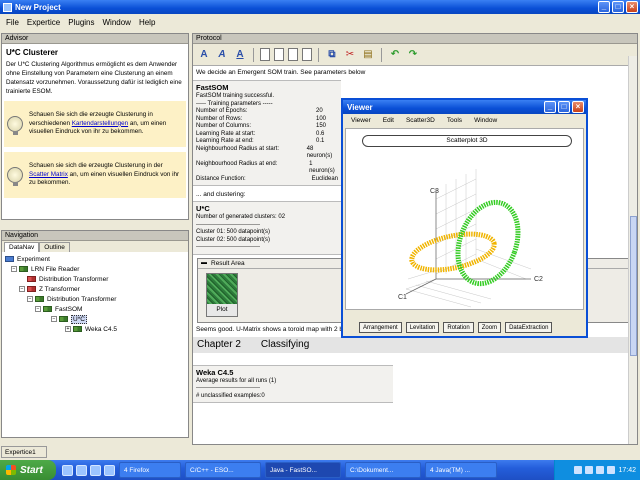 Image resolution: width=640 pixels, height=480 pixels. I want to click on grid-lines, so click(468, 238).